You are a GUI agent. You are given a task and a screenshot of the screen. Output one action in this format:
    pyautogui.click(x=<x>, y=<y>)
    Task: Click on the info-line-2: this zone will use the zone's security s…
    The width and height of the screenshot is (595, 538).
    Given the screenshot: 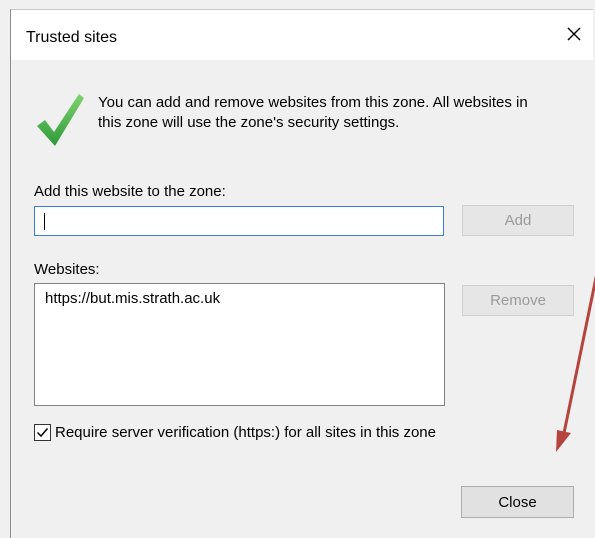 What is the action you would take?
    pyautogui.click(x=249, y=122)
    